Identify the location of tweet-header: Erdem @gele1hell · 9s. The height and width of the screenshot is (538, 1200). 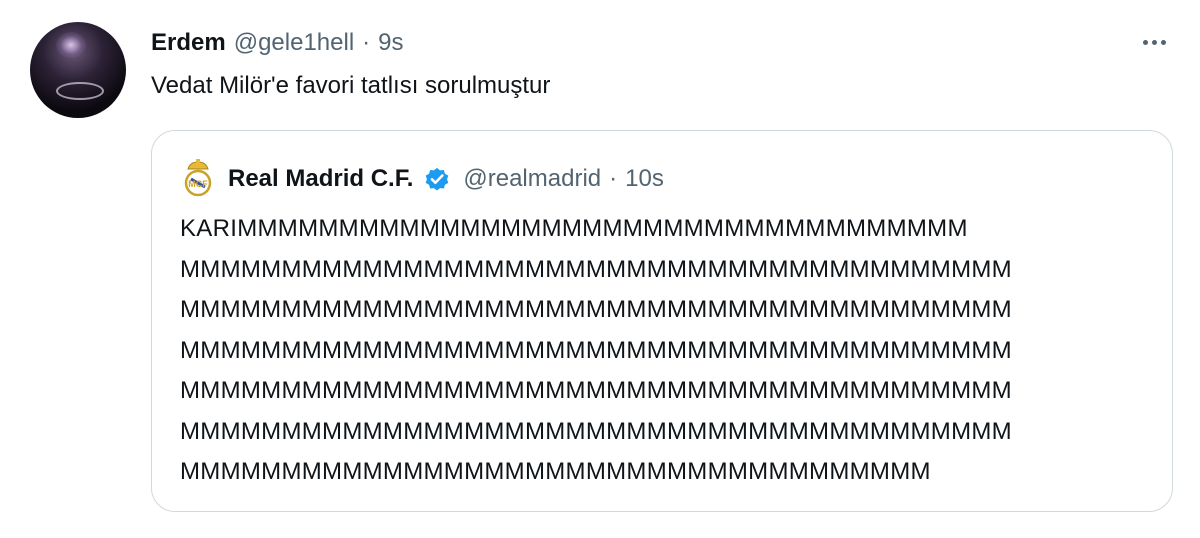
(277, 43).